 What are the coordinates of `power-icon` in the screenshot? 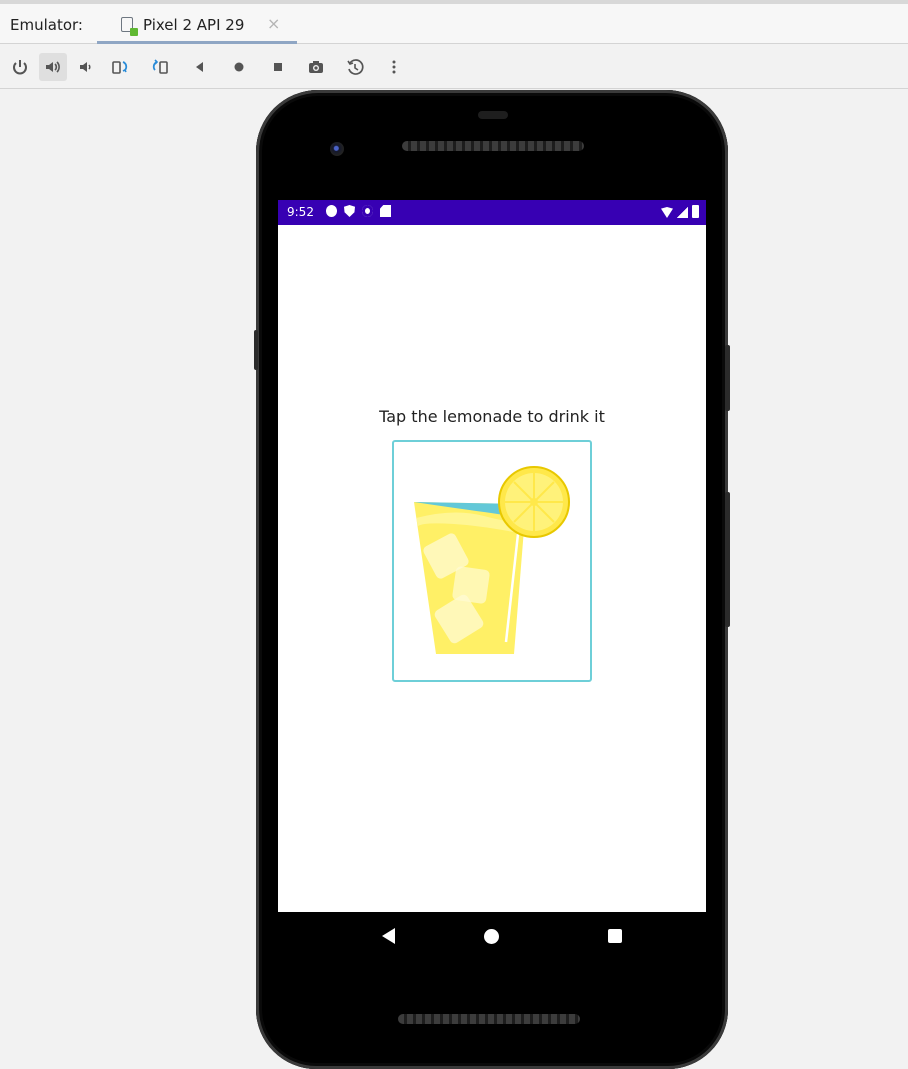 It's located at (20, 67).